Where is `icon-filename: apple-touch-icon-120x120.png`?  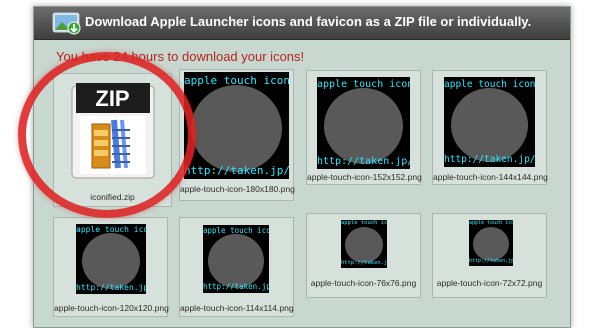
icon-filename: apple-touch-icon-120x120.png is located at coordinates (111, 308).